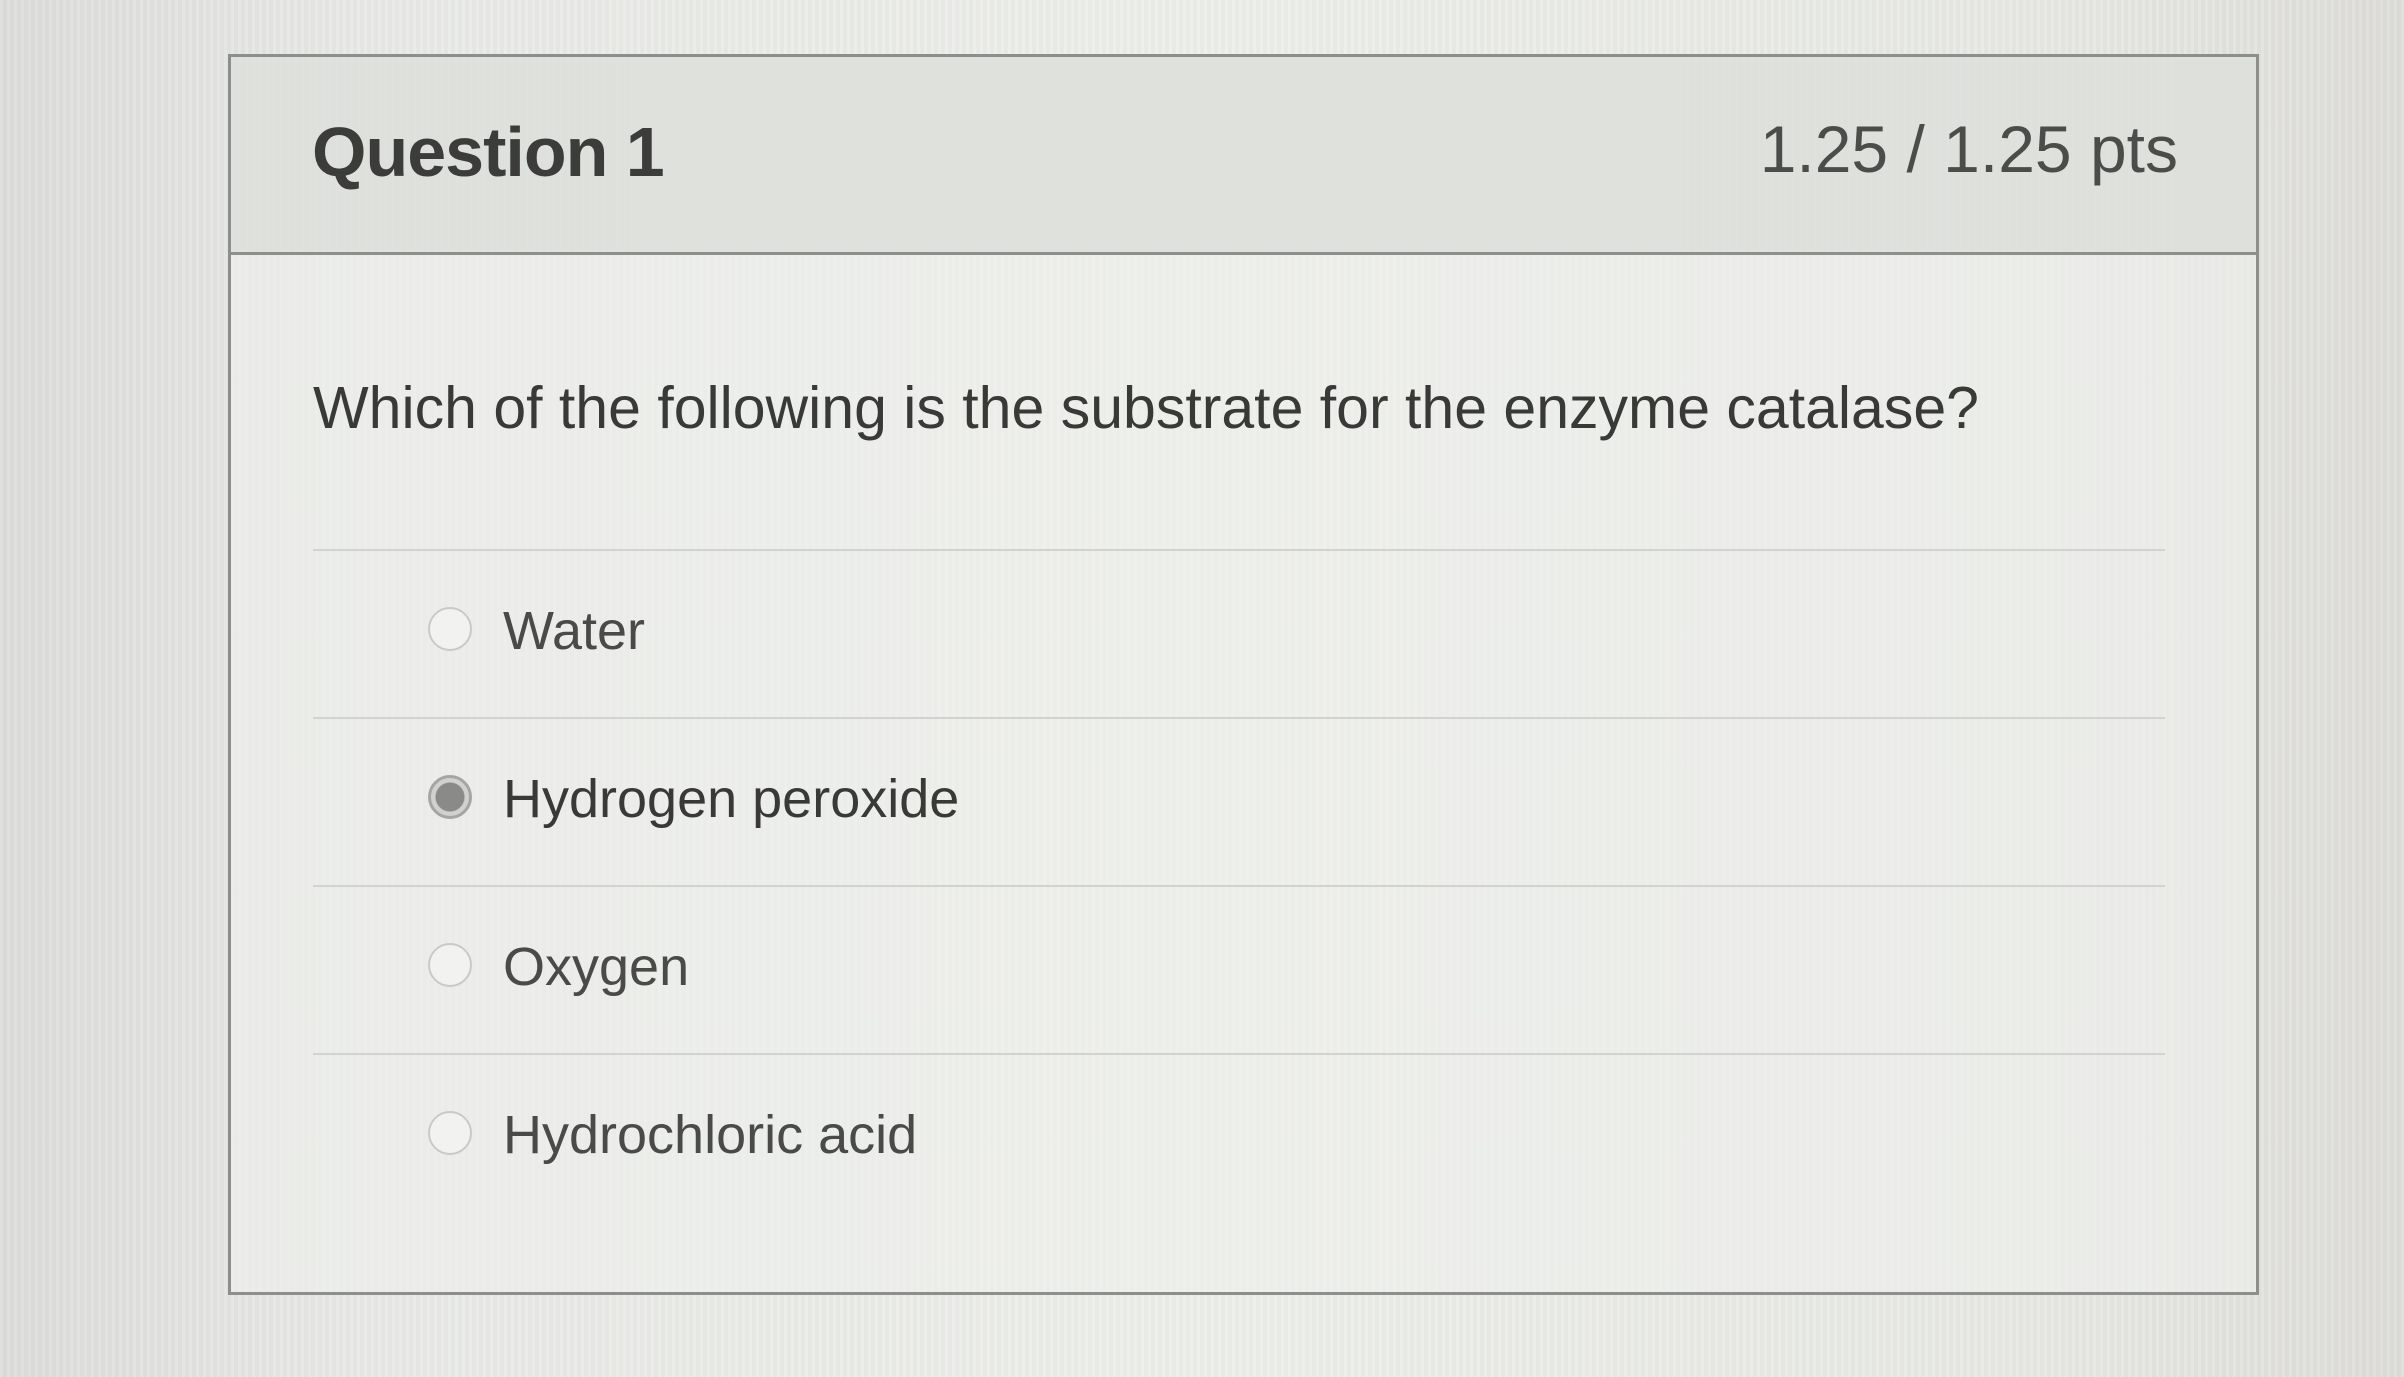  What do you see at coordinates (1239, 970) in the screenshot?
I see `answer-option-oxygen: Oxygen` at bounding box center [1239, 970].